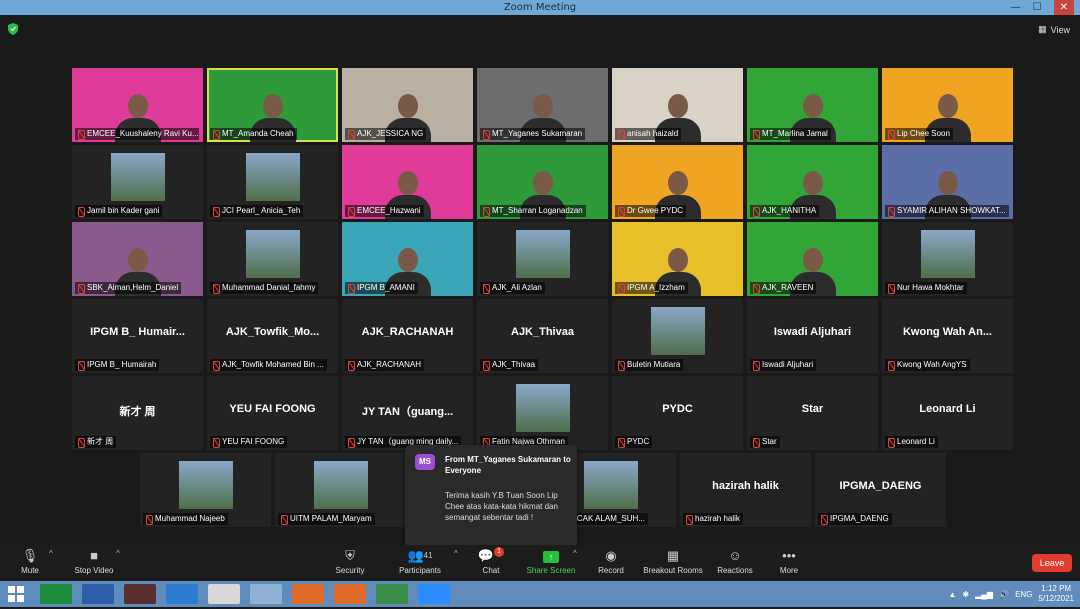  I want to click on leave-button: Leave, so click(1052, 563).